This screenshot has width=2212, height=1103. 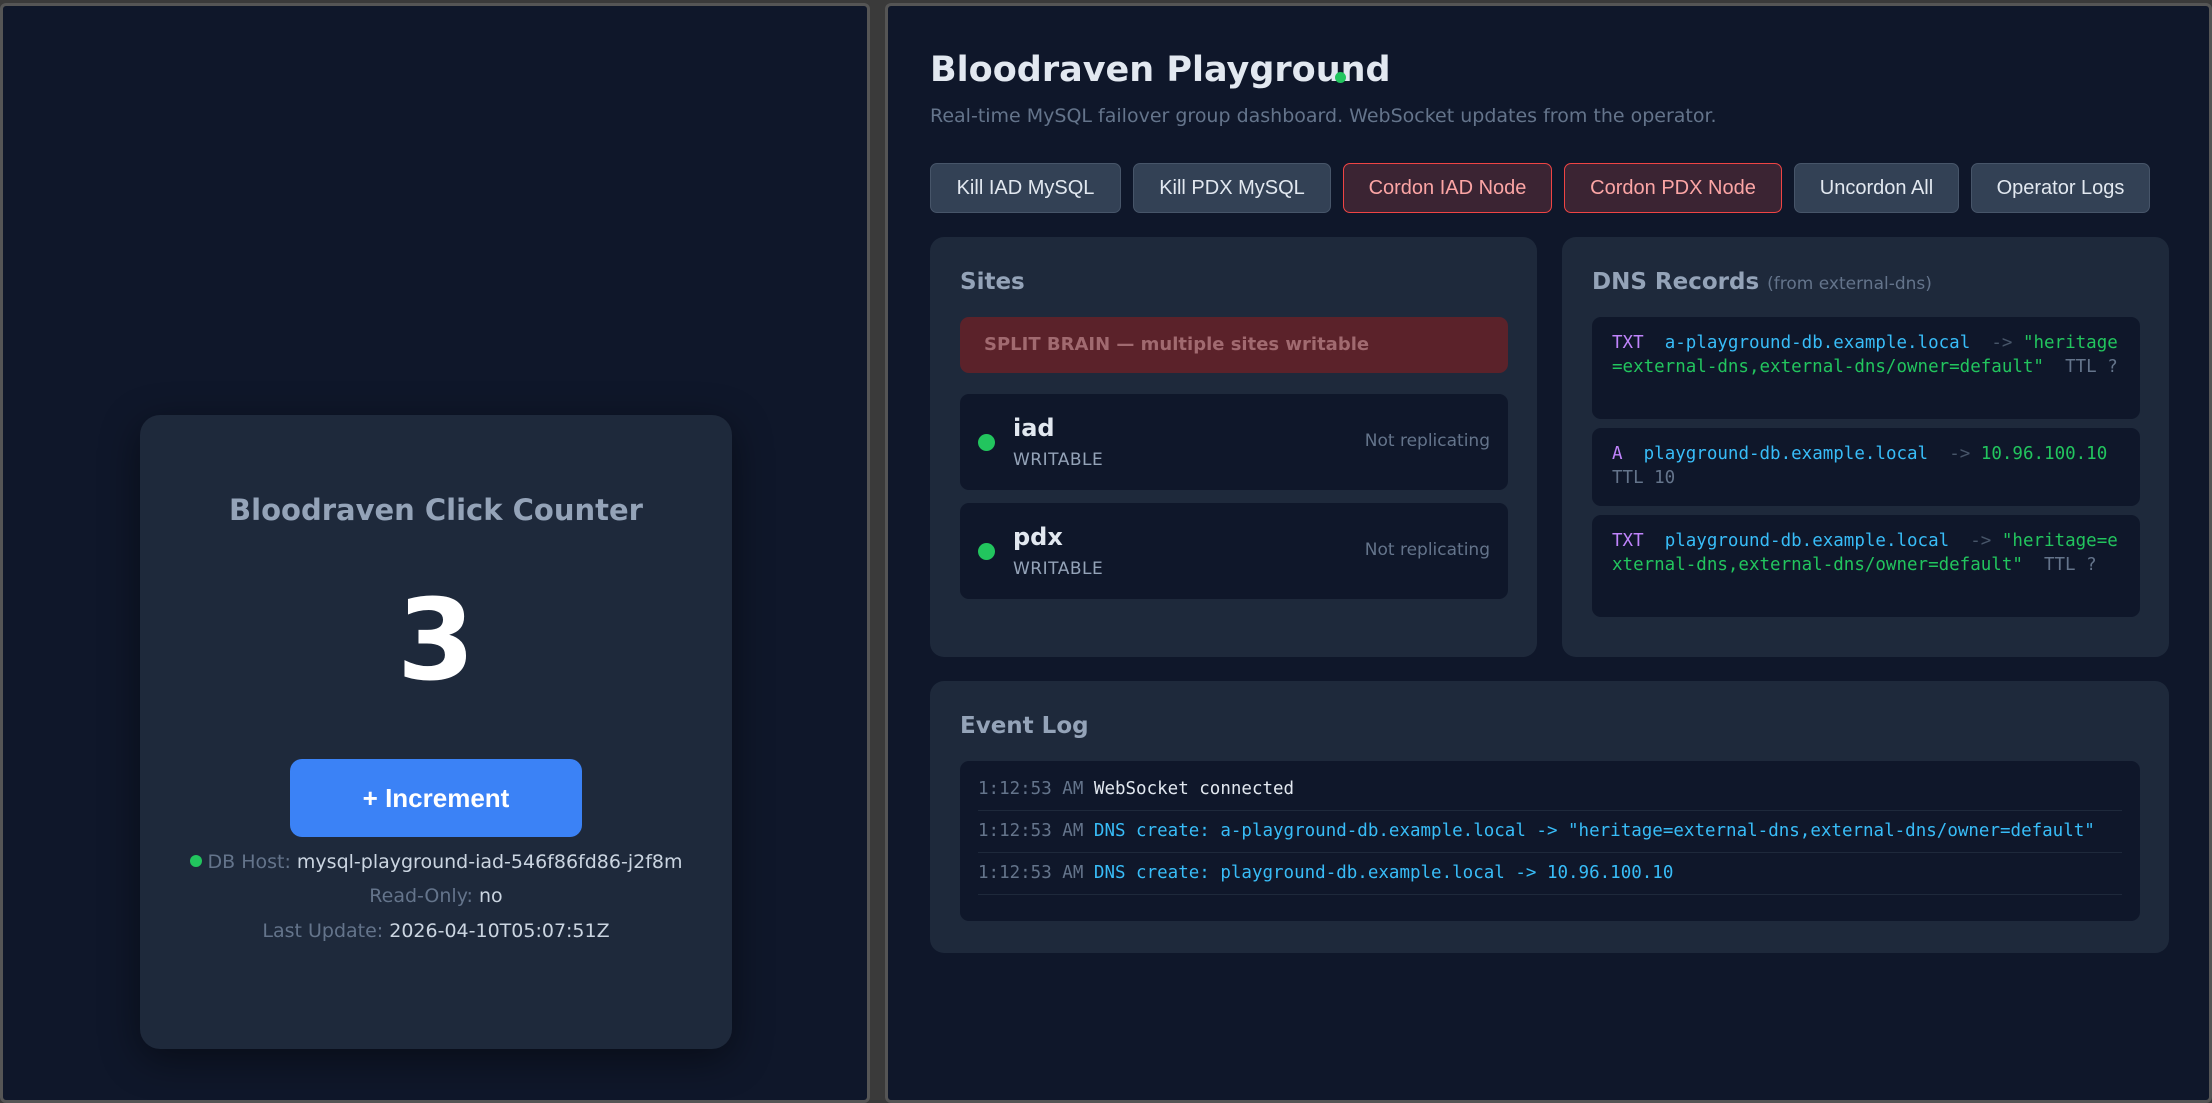 I want to click on dns-title-note: (from external-dns), so click(x=1849, y=284).